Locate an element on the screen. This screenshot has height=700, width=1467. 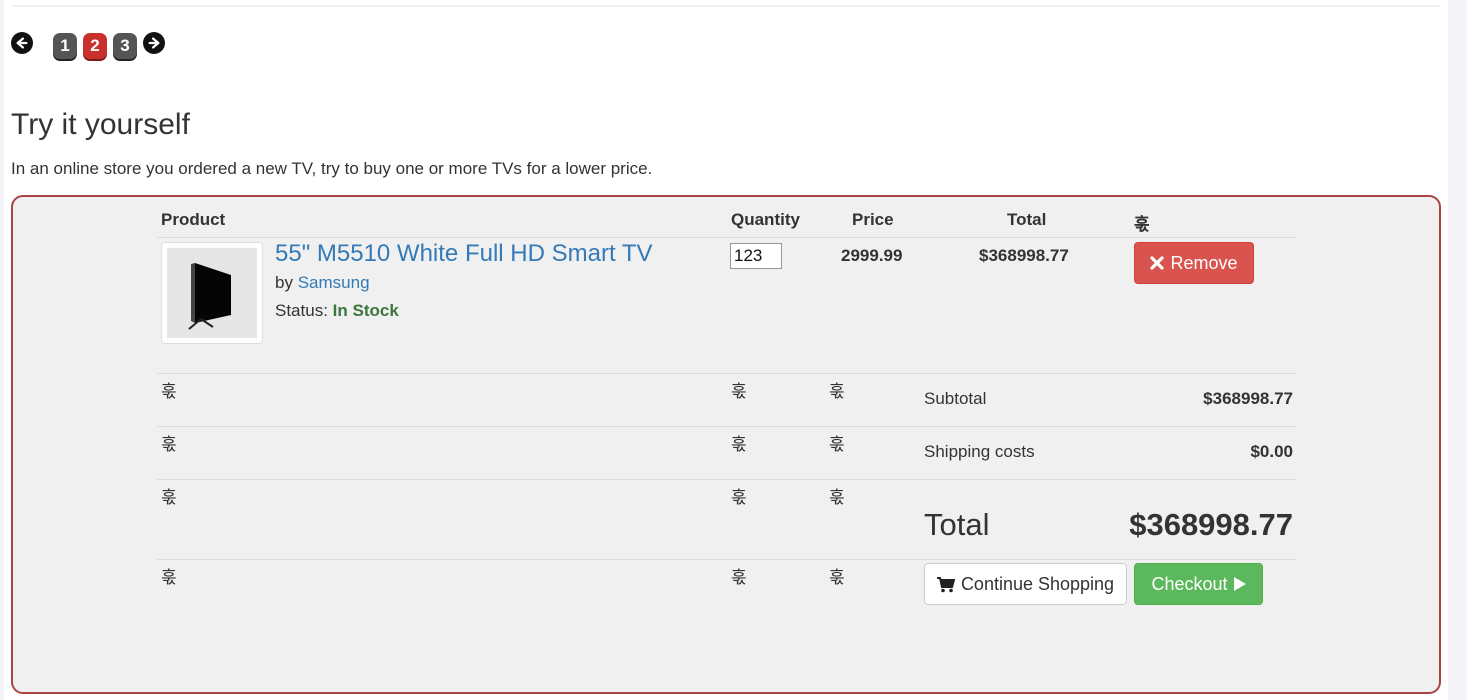
page-1-button: 1 is located at coordinates (65, 46).